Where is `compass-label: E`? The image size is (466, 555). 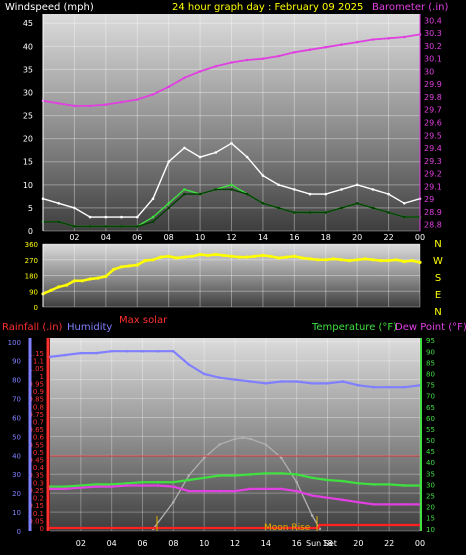 compass-label: E is located at coordinates (438, 295).